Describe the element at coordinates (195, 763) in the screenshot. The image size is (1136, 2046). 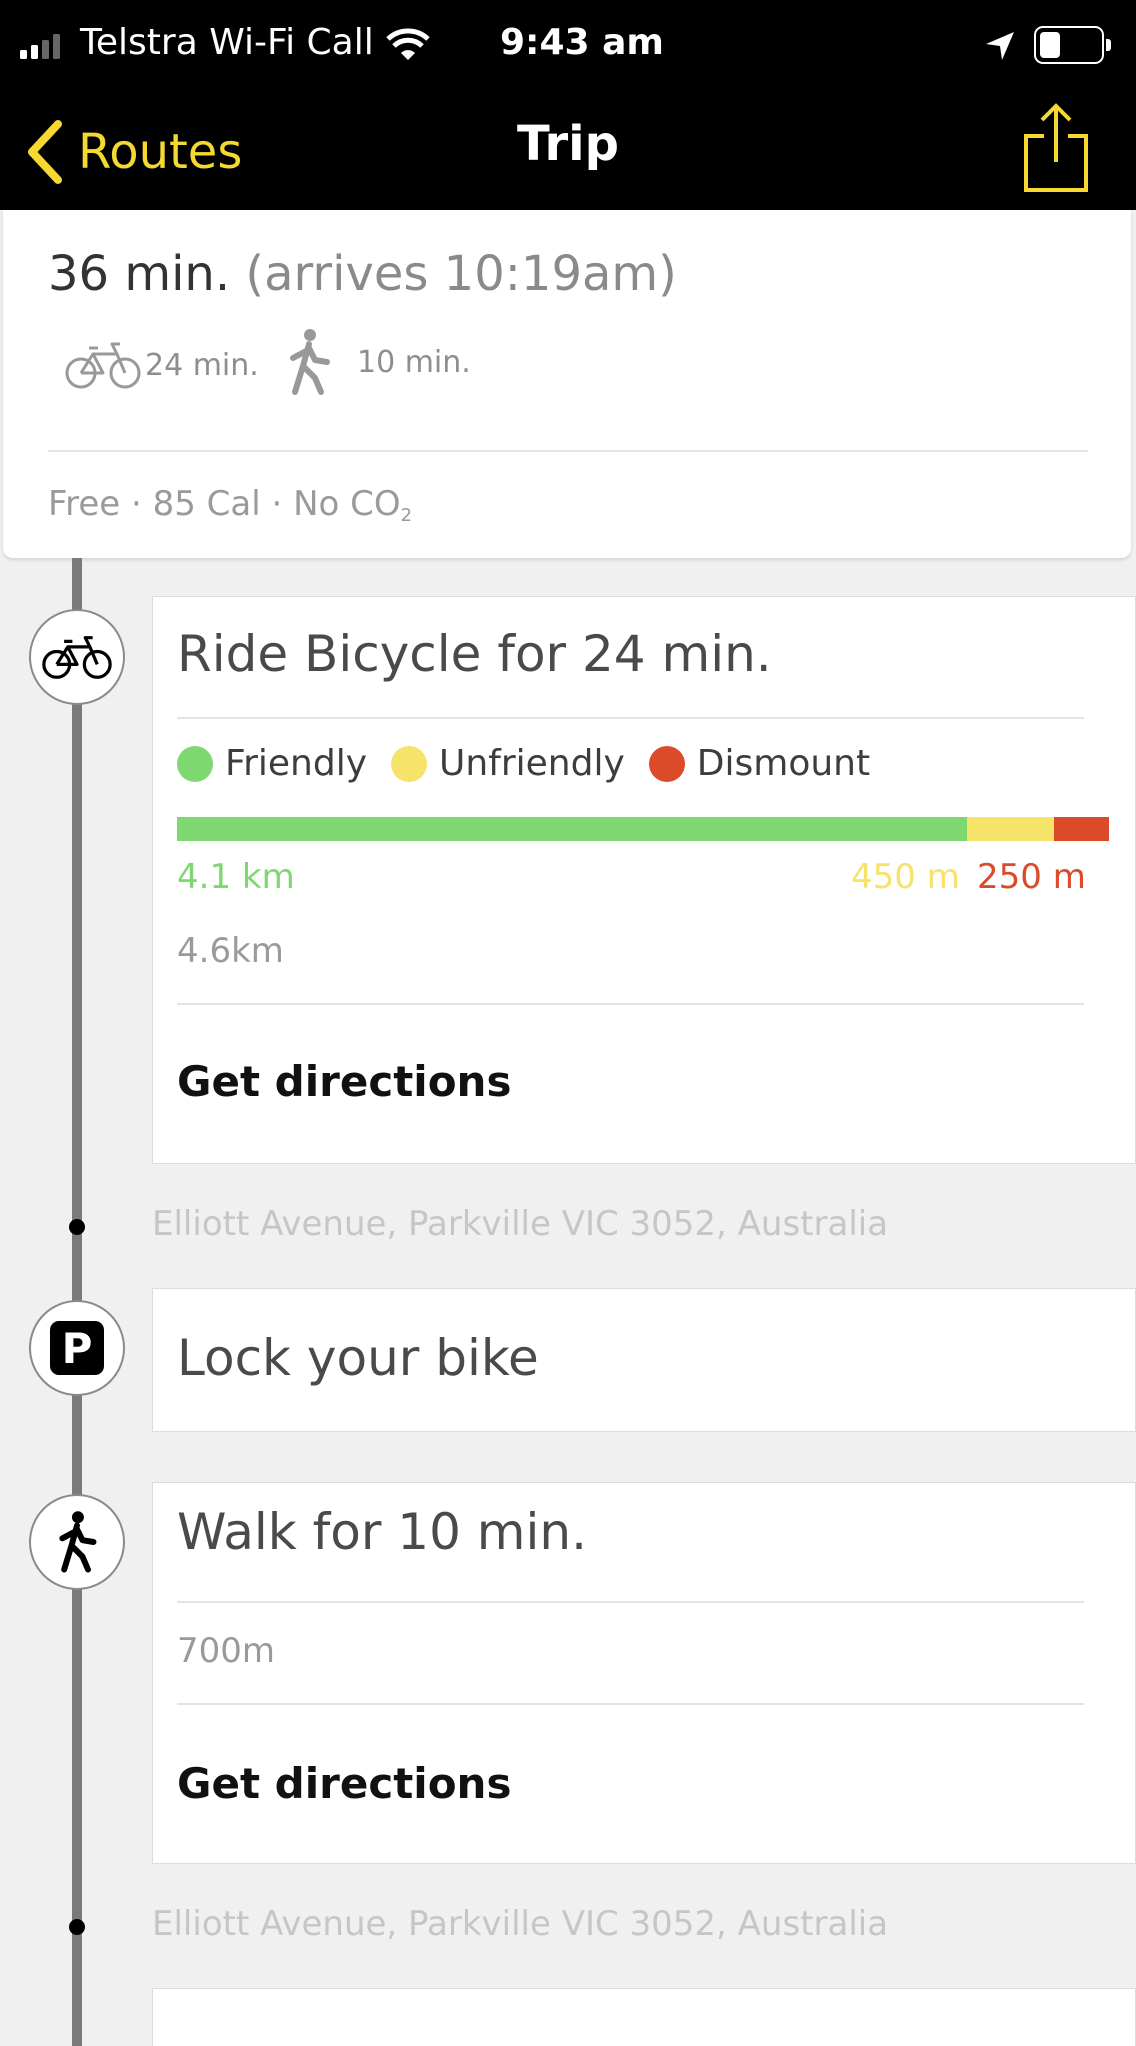
I see `friendly-dot` at that location.